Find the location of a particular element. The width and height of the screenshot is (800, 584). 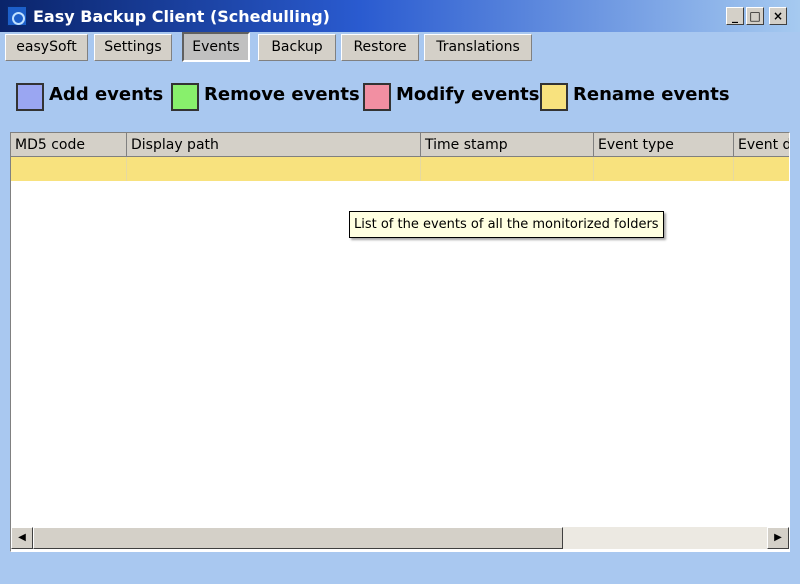

rename-events-swatch is located at coordinates (554, 97).